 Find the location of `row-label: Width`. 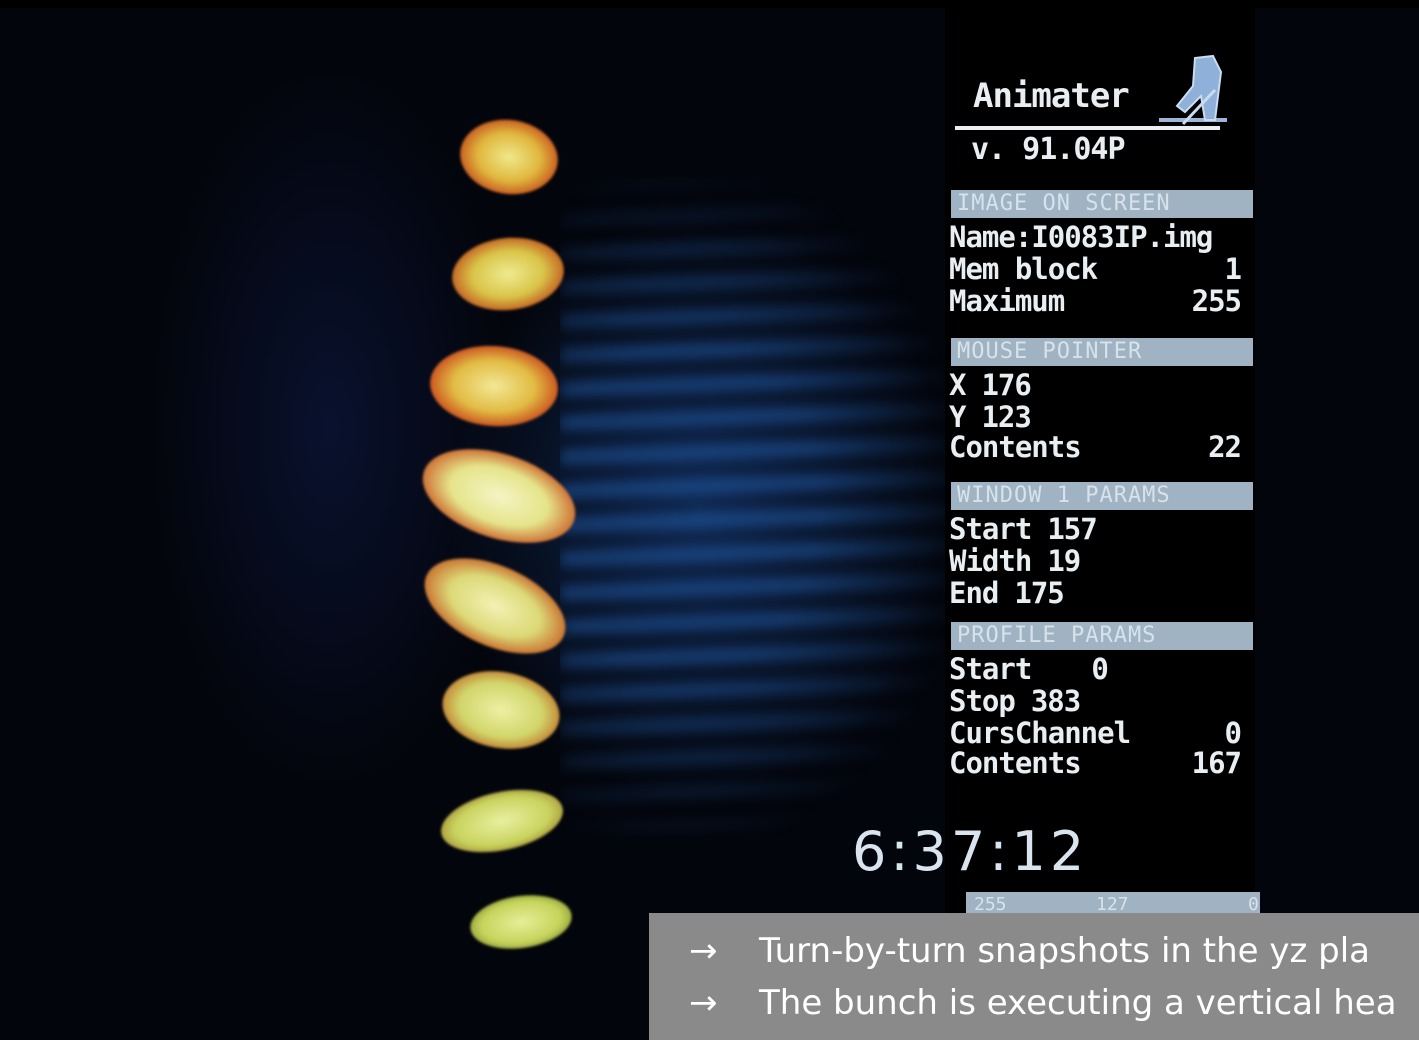

row-label: Width is located at coordinates (990, 561).